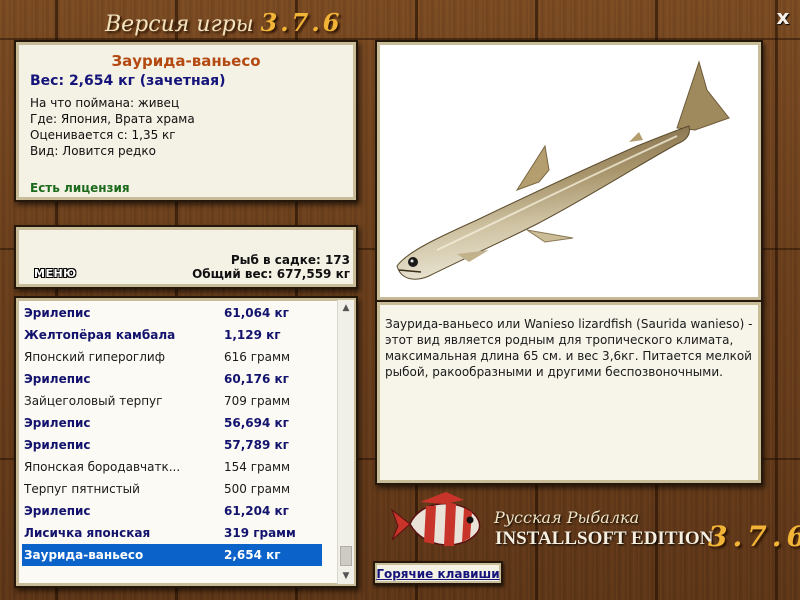 The height and width of the screenshot is (600, 800). Describe the element at coordinates (186, 357) in the screenshot. I see `list-item: Японский гипероглиф 616 грамм` at that location.